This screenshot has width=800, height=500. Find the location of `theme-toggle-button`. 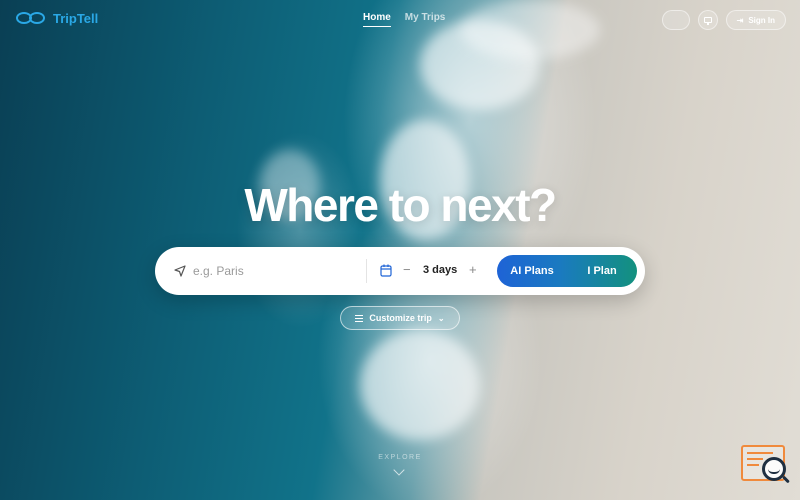

theme-toggle-button is located at coordinates (707, 20).